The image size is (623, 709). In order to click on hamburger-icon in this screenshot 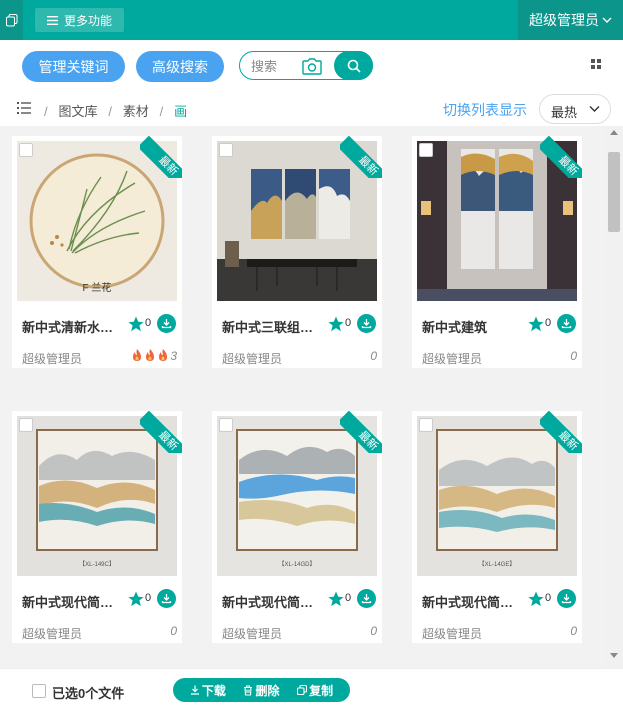, I will do `click(52, 20)`.